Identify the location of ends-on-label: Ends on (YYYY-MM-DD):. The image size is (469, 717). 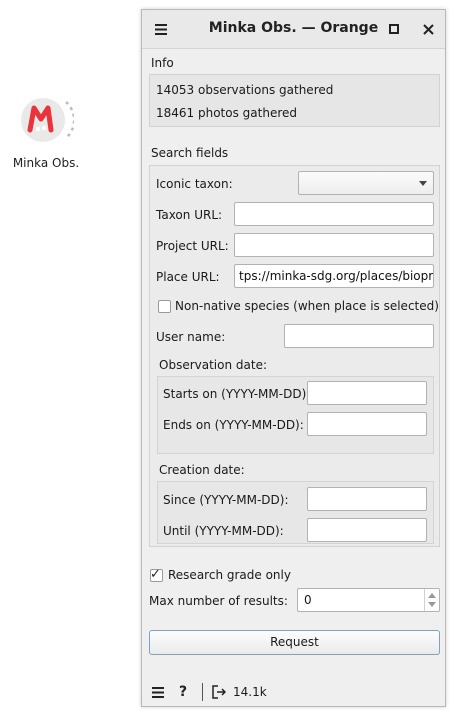
(233, 425).